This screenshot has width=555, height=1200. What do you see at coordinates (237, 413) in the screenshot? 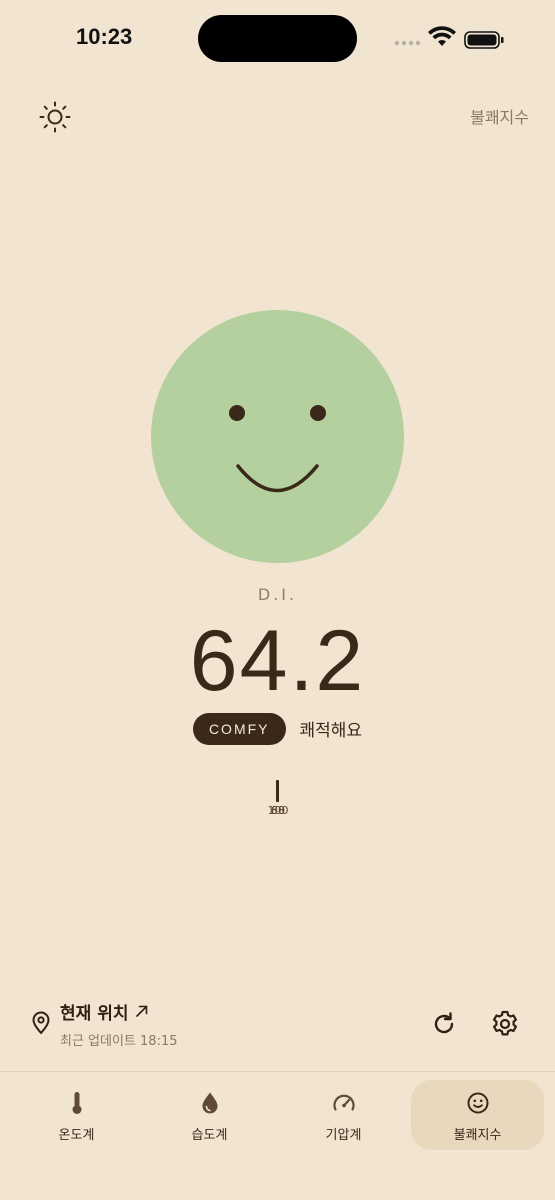
I see `left-eye` at bounding box center [237, 413].